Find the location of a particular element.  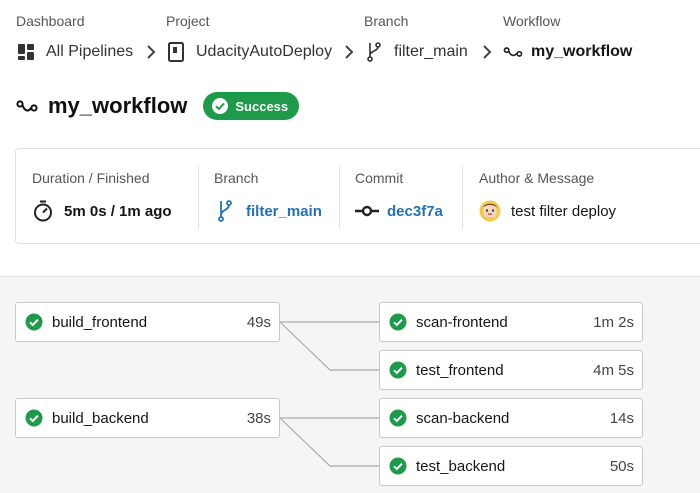

breadcrumb-branch-caption: Branch is located at coordinates (386, 21).